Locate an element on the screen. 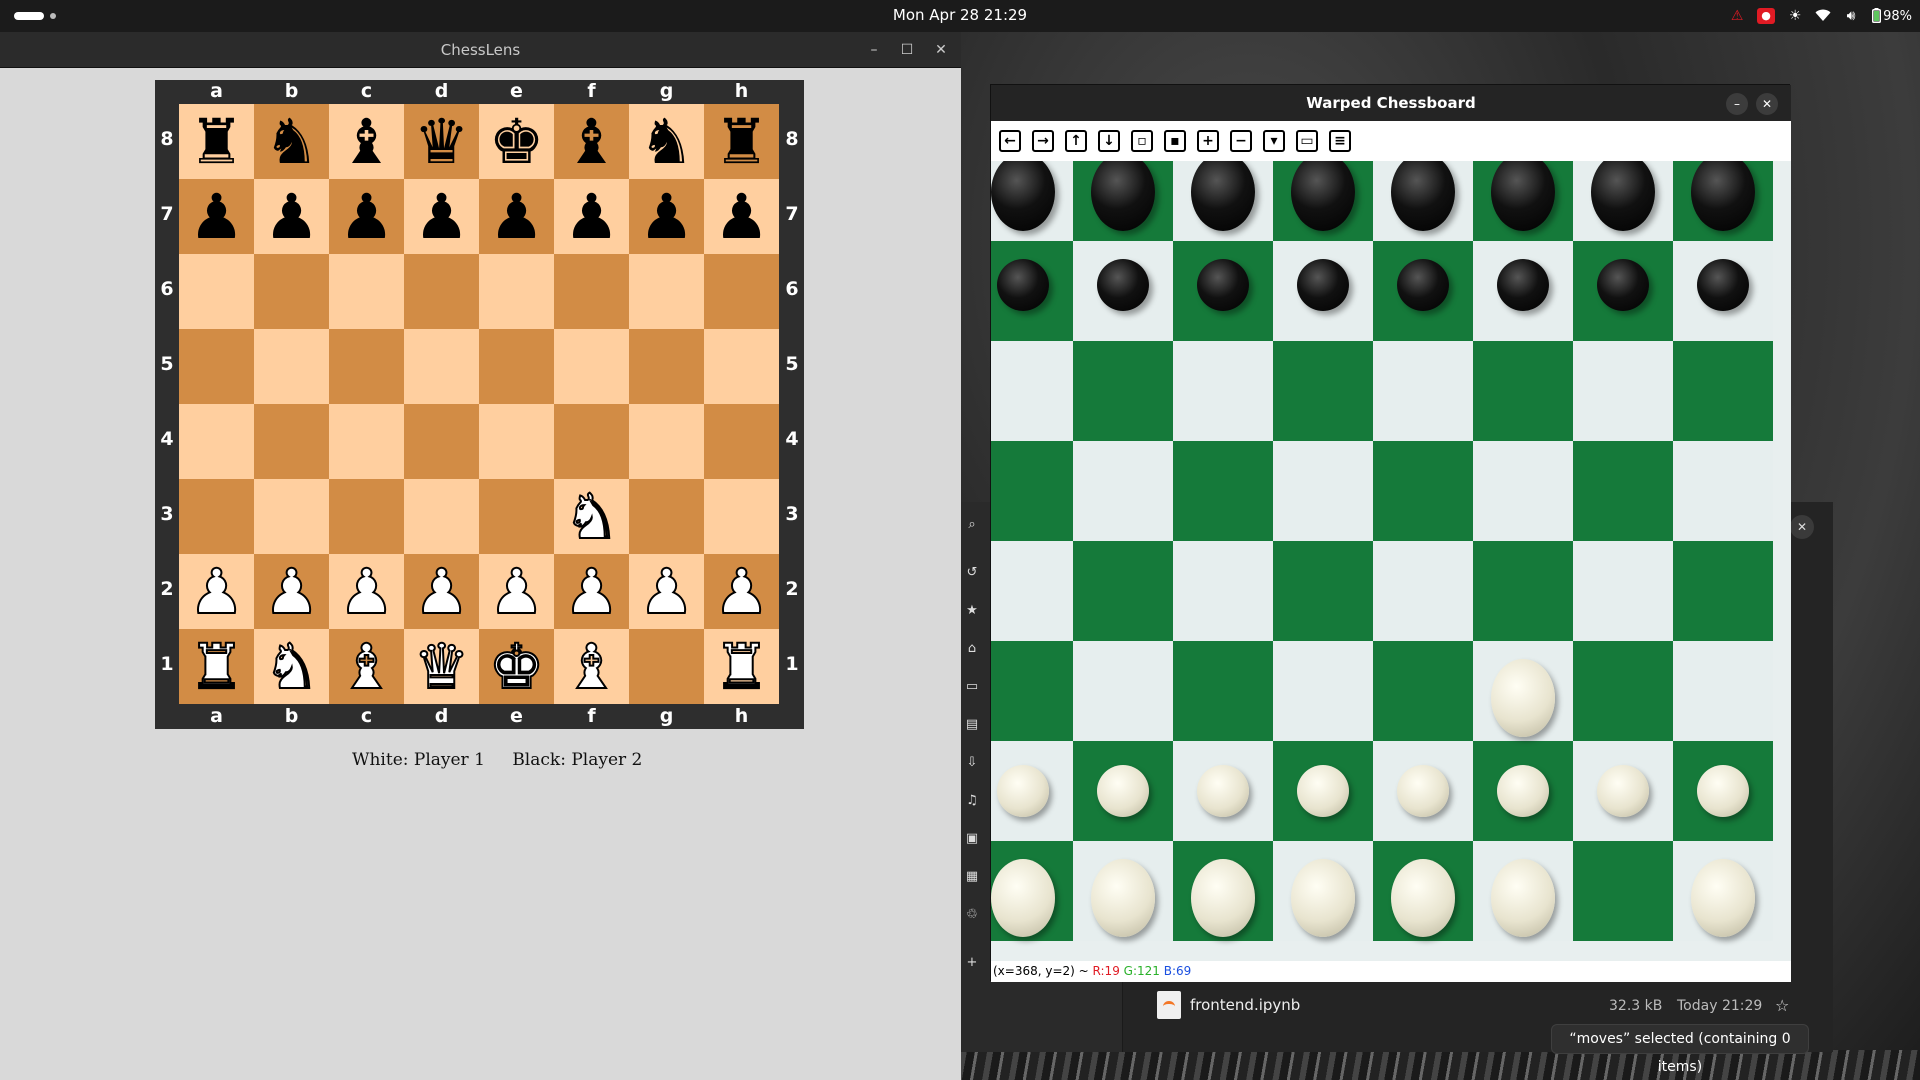 Image resolution: width=1920 pixels, height=1080 pixels. square-f4 is located at coordinates (591, 441).